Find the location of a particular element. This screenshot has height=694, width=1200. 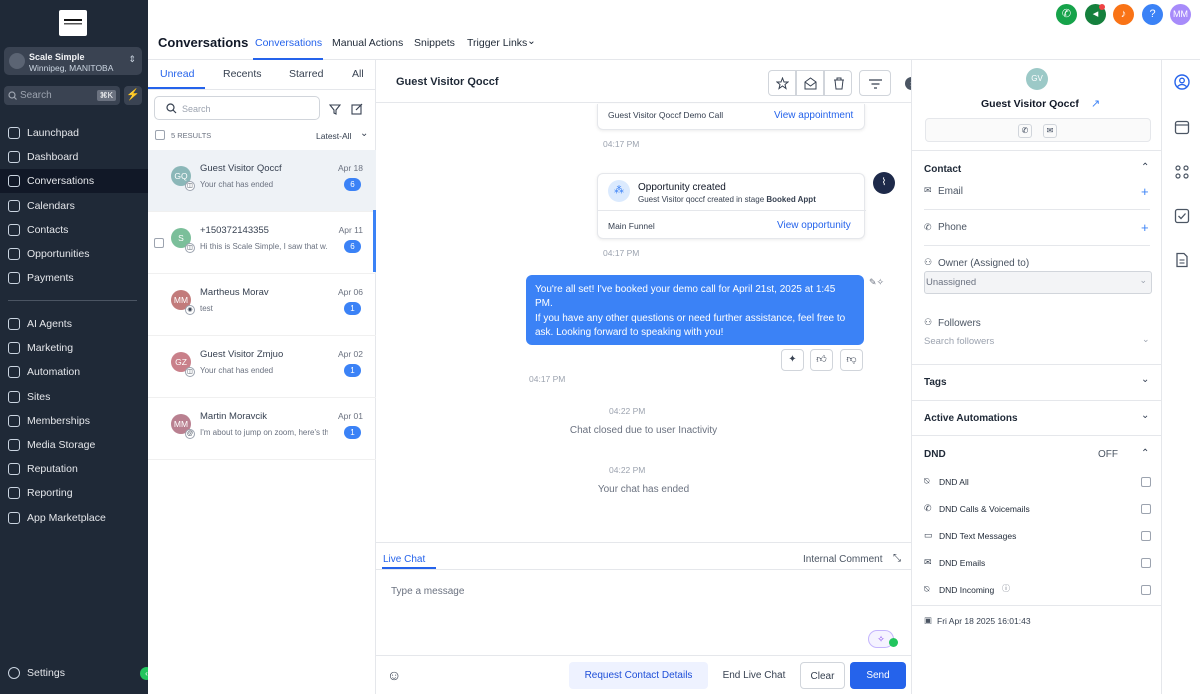

conversation-search-input: Search is located at coordinates (237, 108).